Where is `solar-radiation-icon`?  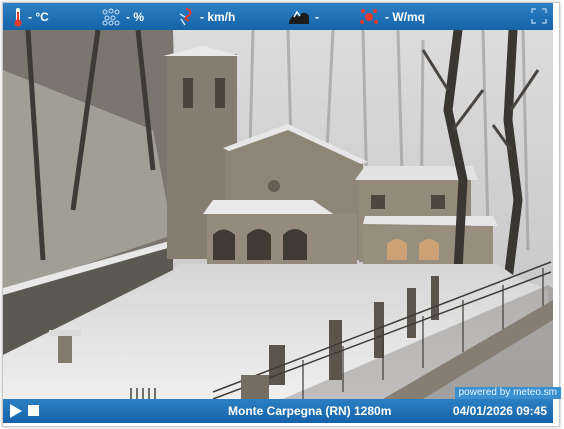 solar-radiation-icon is located at coordinates (369, 16).